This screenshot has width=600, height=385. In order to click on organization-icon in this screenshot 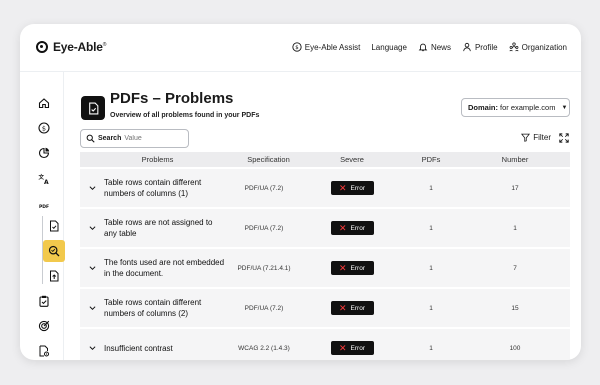, I will do `click(514, 47)`.